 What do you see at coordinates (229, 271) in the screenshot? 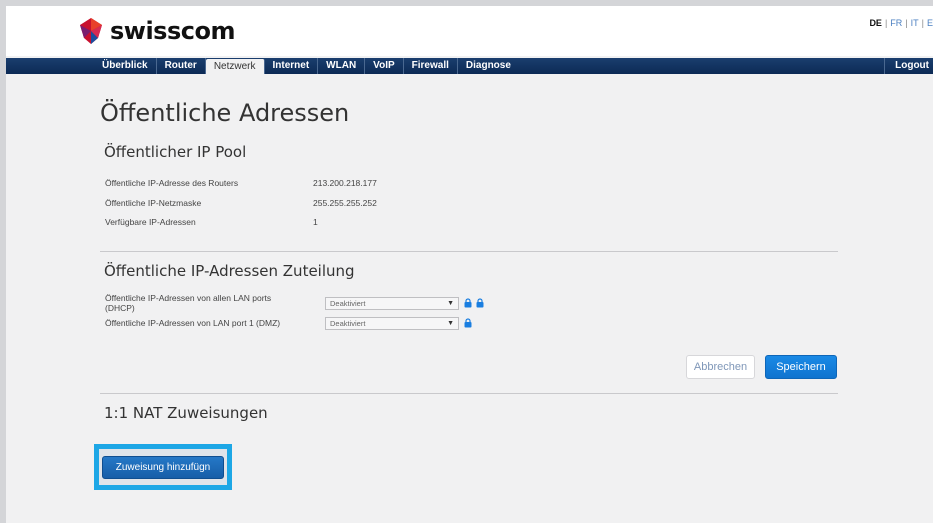
I see `assignment-heading: Öffentliche IP-Adressen Zuteilung` at bounding box center [229, 271].